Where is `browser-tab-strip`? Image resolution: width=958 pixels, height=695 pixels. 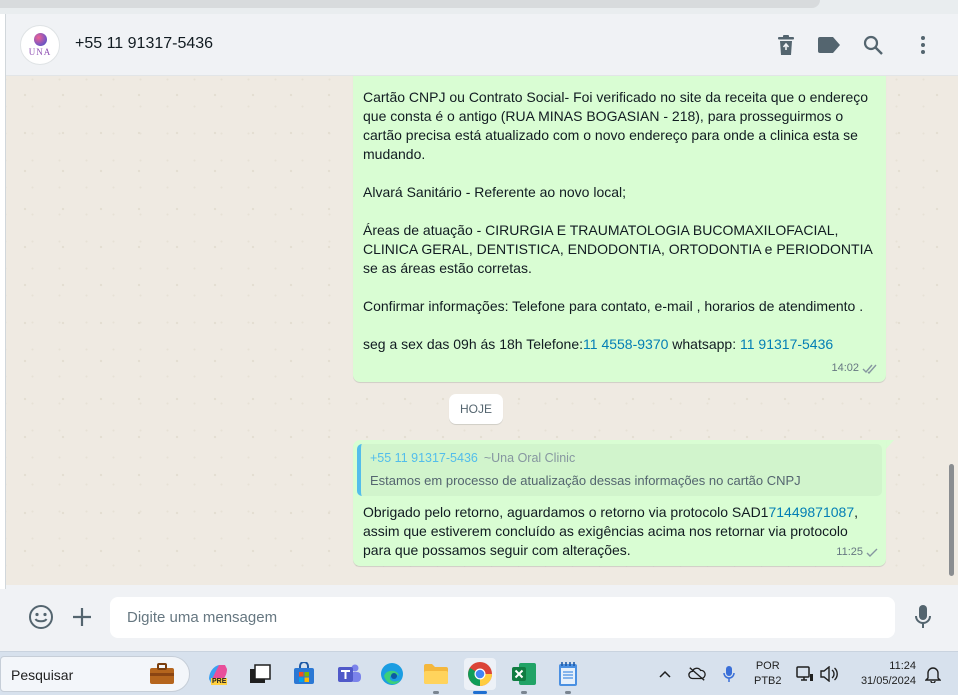
browser-tab-strip is located at coordinates (479, 7).